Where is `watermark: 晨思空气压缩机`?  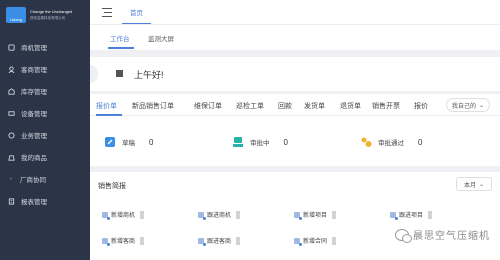 watermark: 晨思空气压缩机 is located at coordinates (442, 235).